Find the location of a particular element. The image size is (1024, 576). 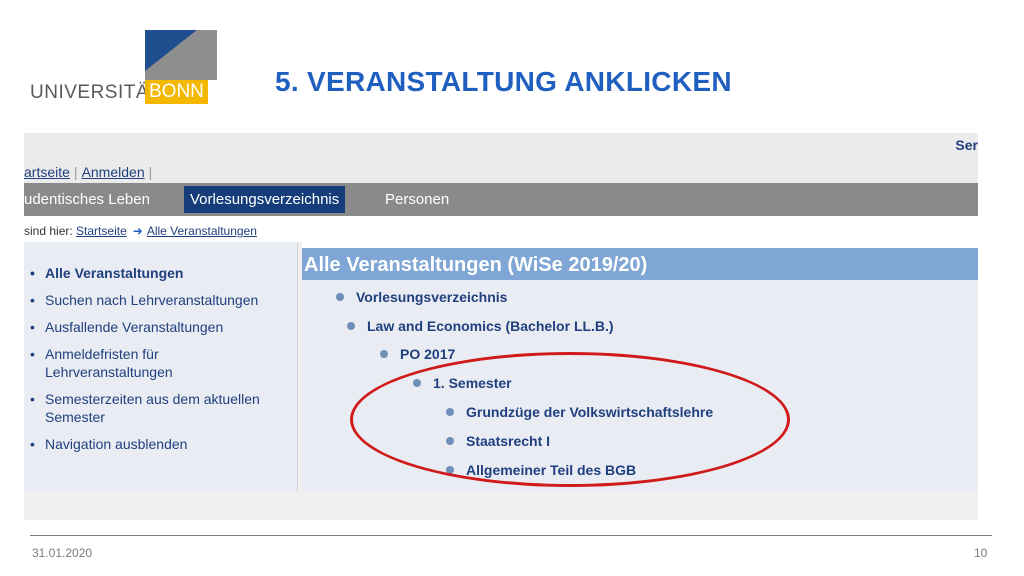

arrow-right-icon: ➜ is located at coordinates (137, 231).